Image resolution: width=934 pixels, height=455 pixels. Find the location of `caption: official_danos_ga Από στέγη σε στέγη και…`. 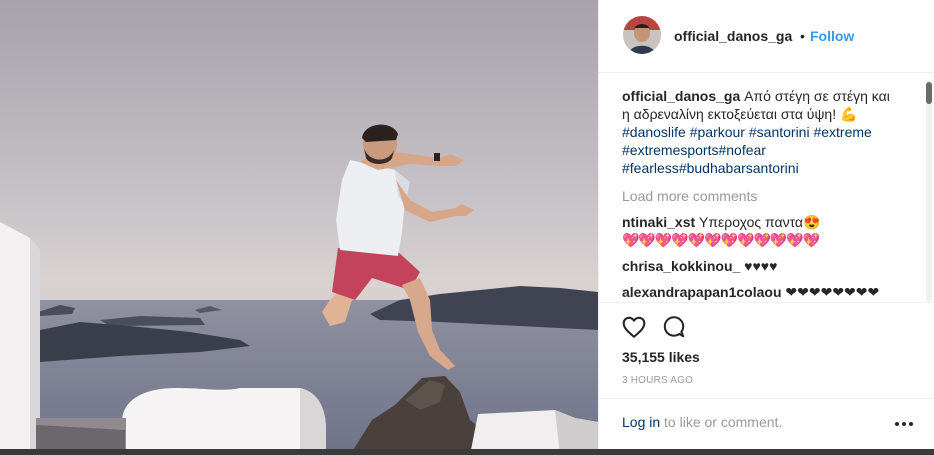

caption: official_danos_ga Από στέγη σε στέγη και… is located at coordinates (757, 132).